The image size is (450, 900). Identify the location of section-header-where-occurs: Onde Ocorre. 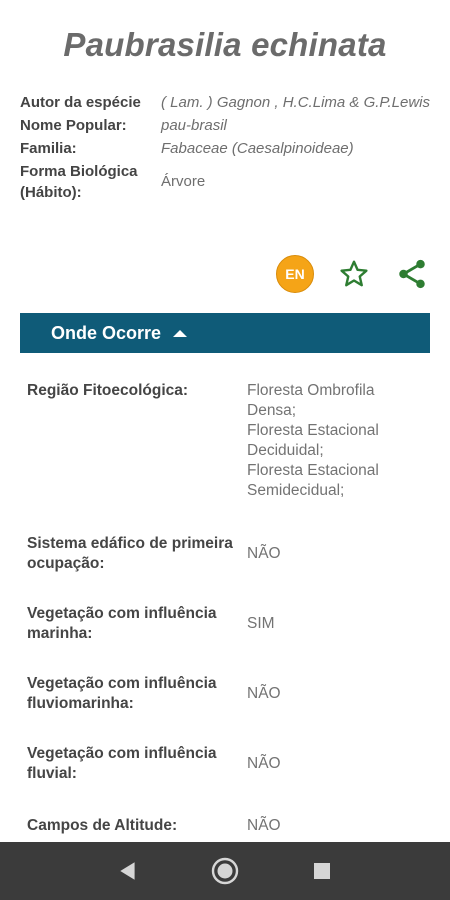
(225, 333).